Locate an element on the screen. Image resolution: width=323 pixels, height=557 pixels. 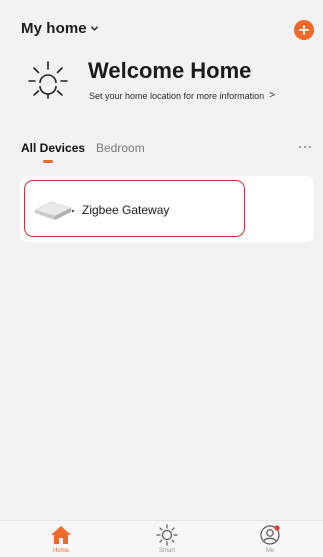
nav-smart: Smart is located at coordinates (167, 539).